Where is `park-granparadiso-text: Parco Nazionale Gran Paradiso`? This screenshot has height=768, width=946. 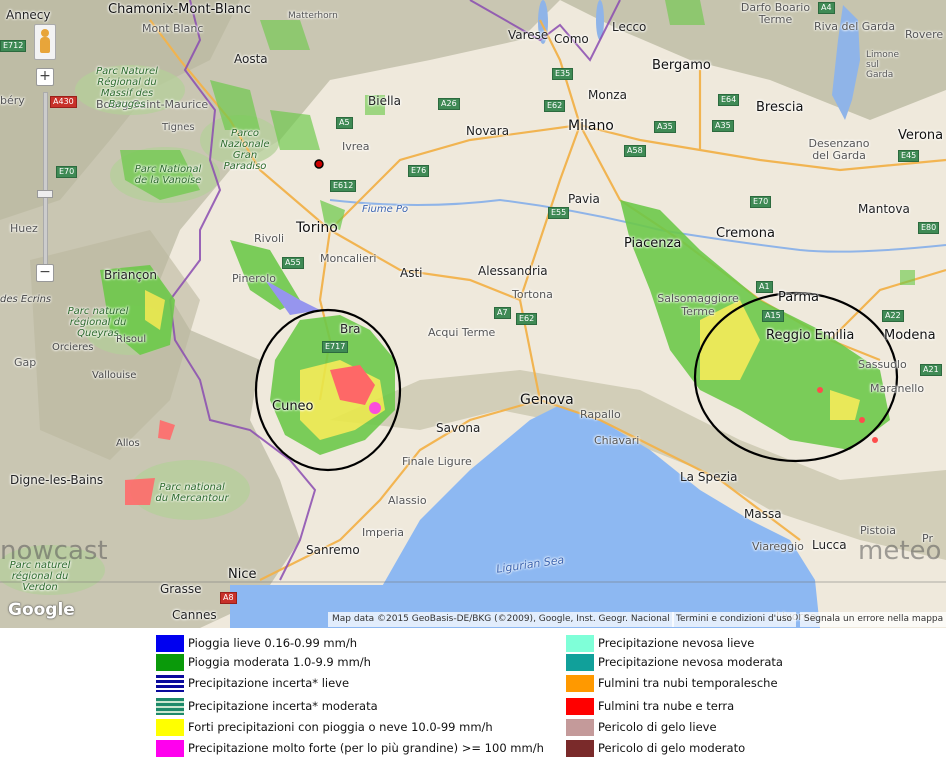 park-granparadiso-text: Parco Nazionale Gran Paradiso is located at coordinates (245, 150).